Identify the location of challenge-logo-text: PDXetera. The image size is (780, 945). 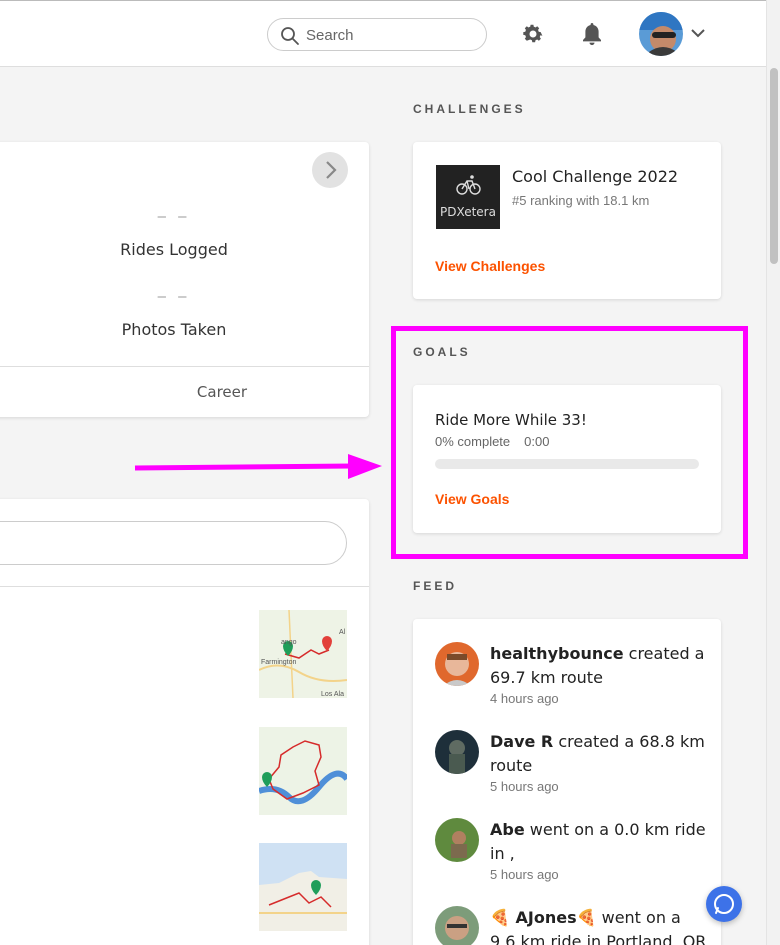
(468, 212).